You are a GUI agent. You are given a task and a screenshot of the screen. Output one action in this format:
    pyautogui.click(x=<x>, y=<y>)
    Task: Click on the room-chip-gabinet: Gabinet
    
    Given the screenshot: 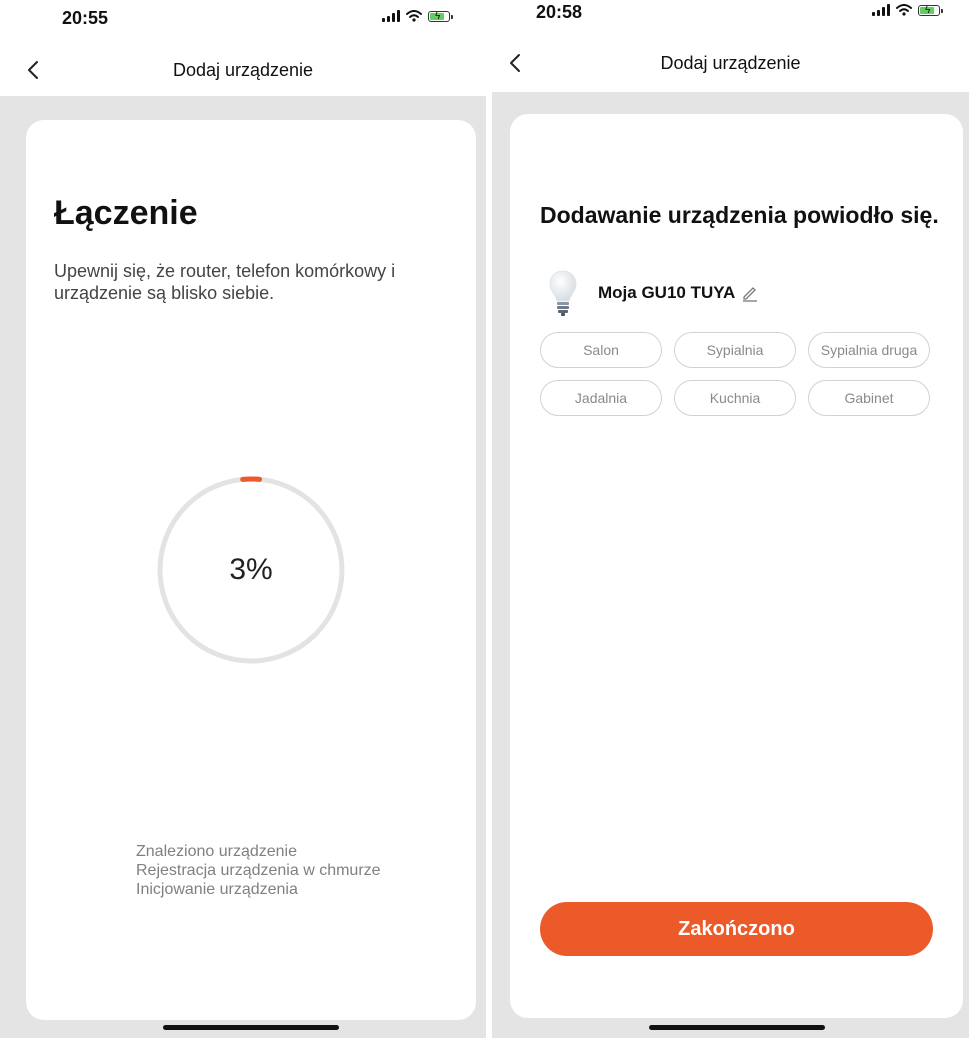 What is the action you would take?
    pyautogui.click(x=869, y=398)
    